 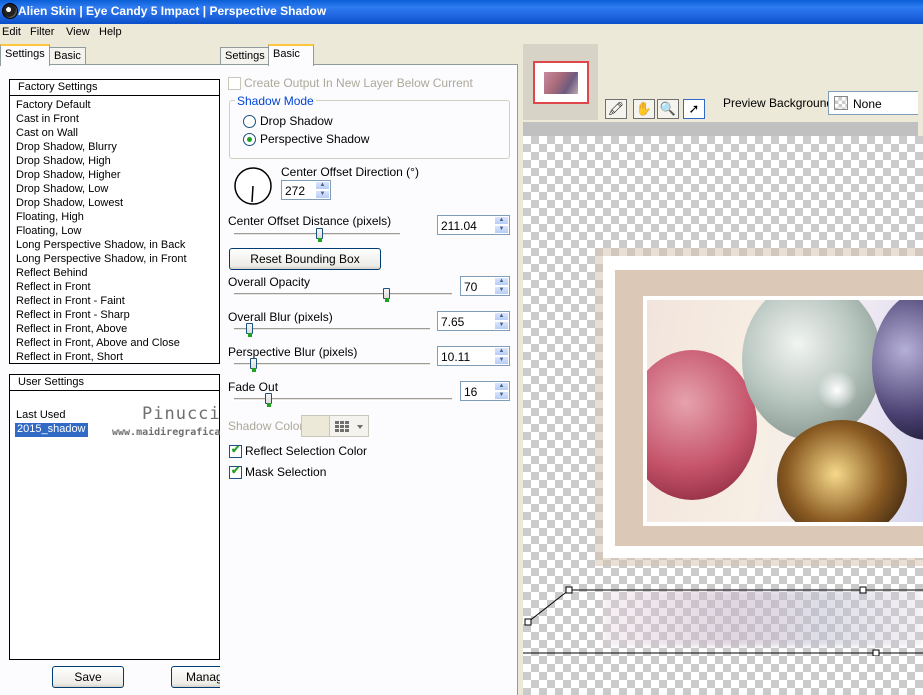 What do you see at coordinates (47, 134) in the screenshot?
I see `list-item: Cast on Wall` at bounding box center [47, 134].